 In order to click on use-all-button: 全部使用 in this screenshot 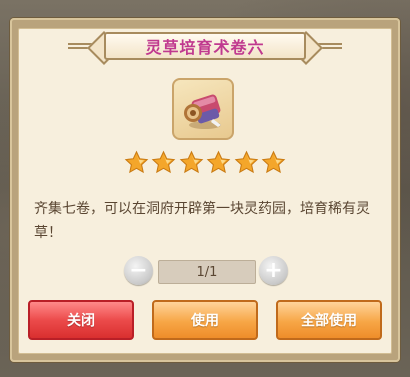, I will do `click(329, 320)`.